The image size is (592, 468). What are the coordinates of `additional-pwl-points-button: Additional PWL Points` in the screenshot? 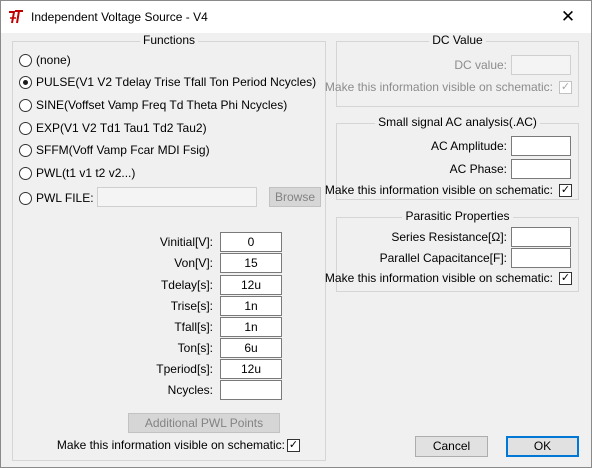 It's located at (204, 423).